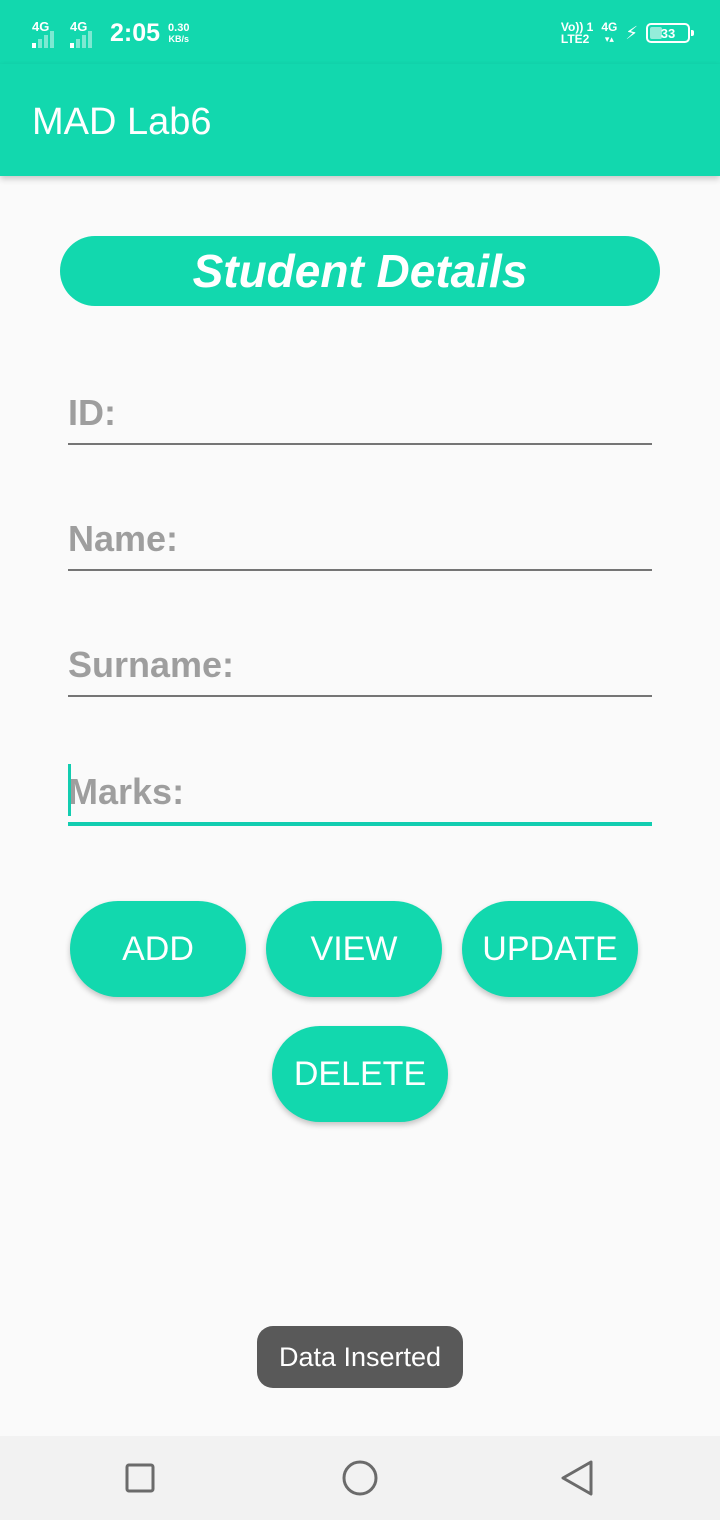  I want to click on data-network-icon: 4G ▾▴, so click(609, 33).